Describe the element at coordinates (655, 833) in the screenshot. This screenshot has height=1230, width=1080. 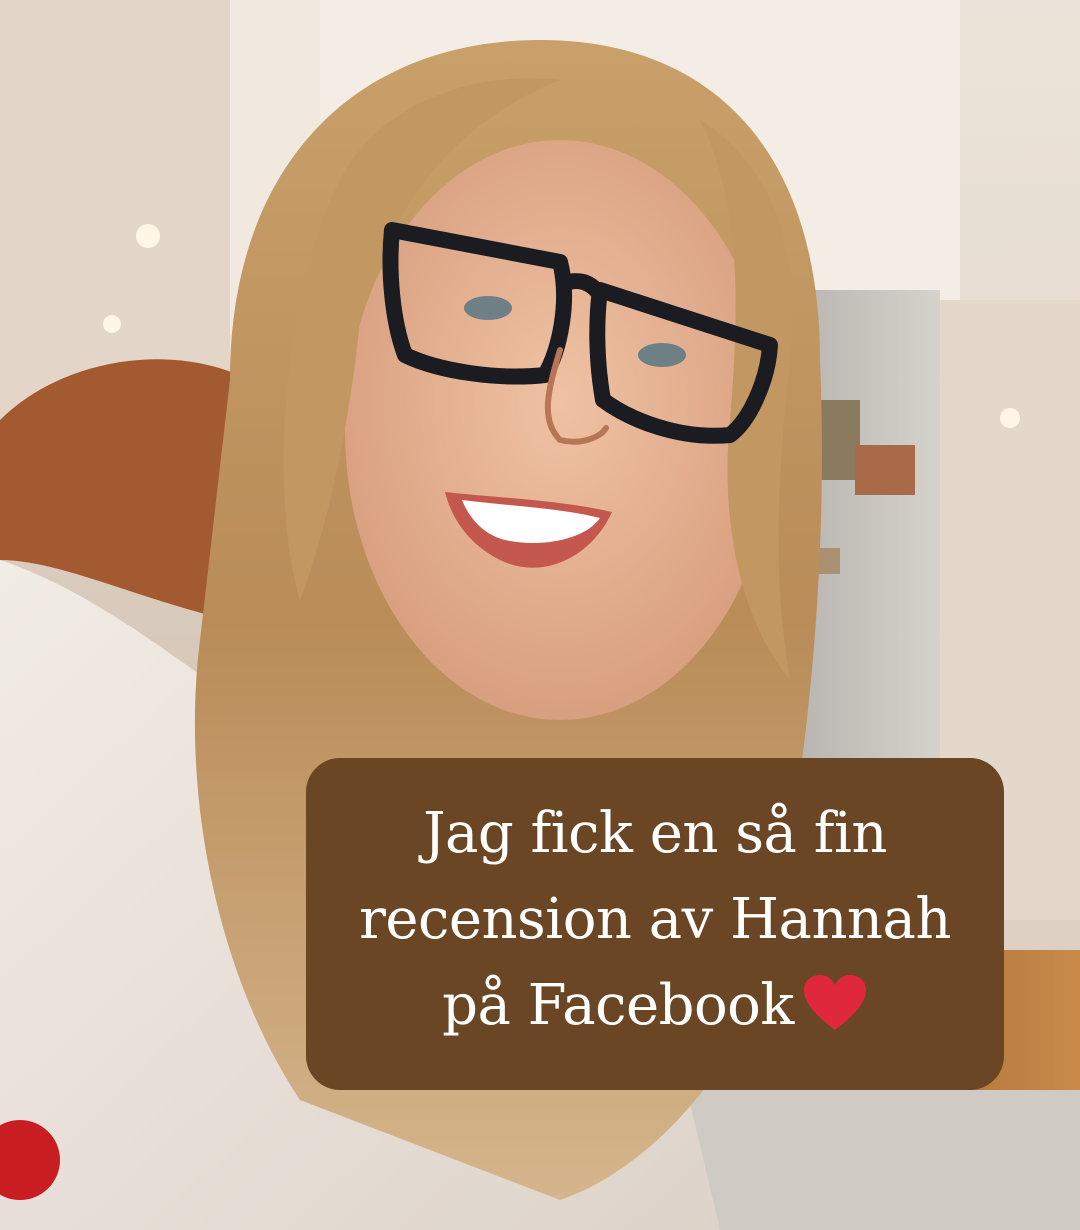
I see `caption-line-1: Jag fick en så fin` at that location.